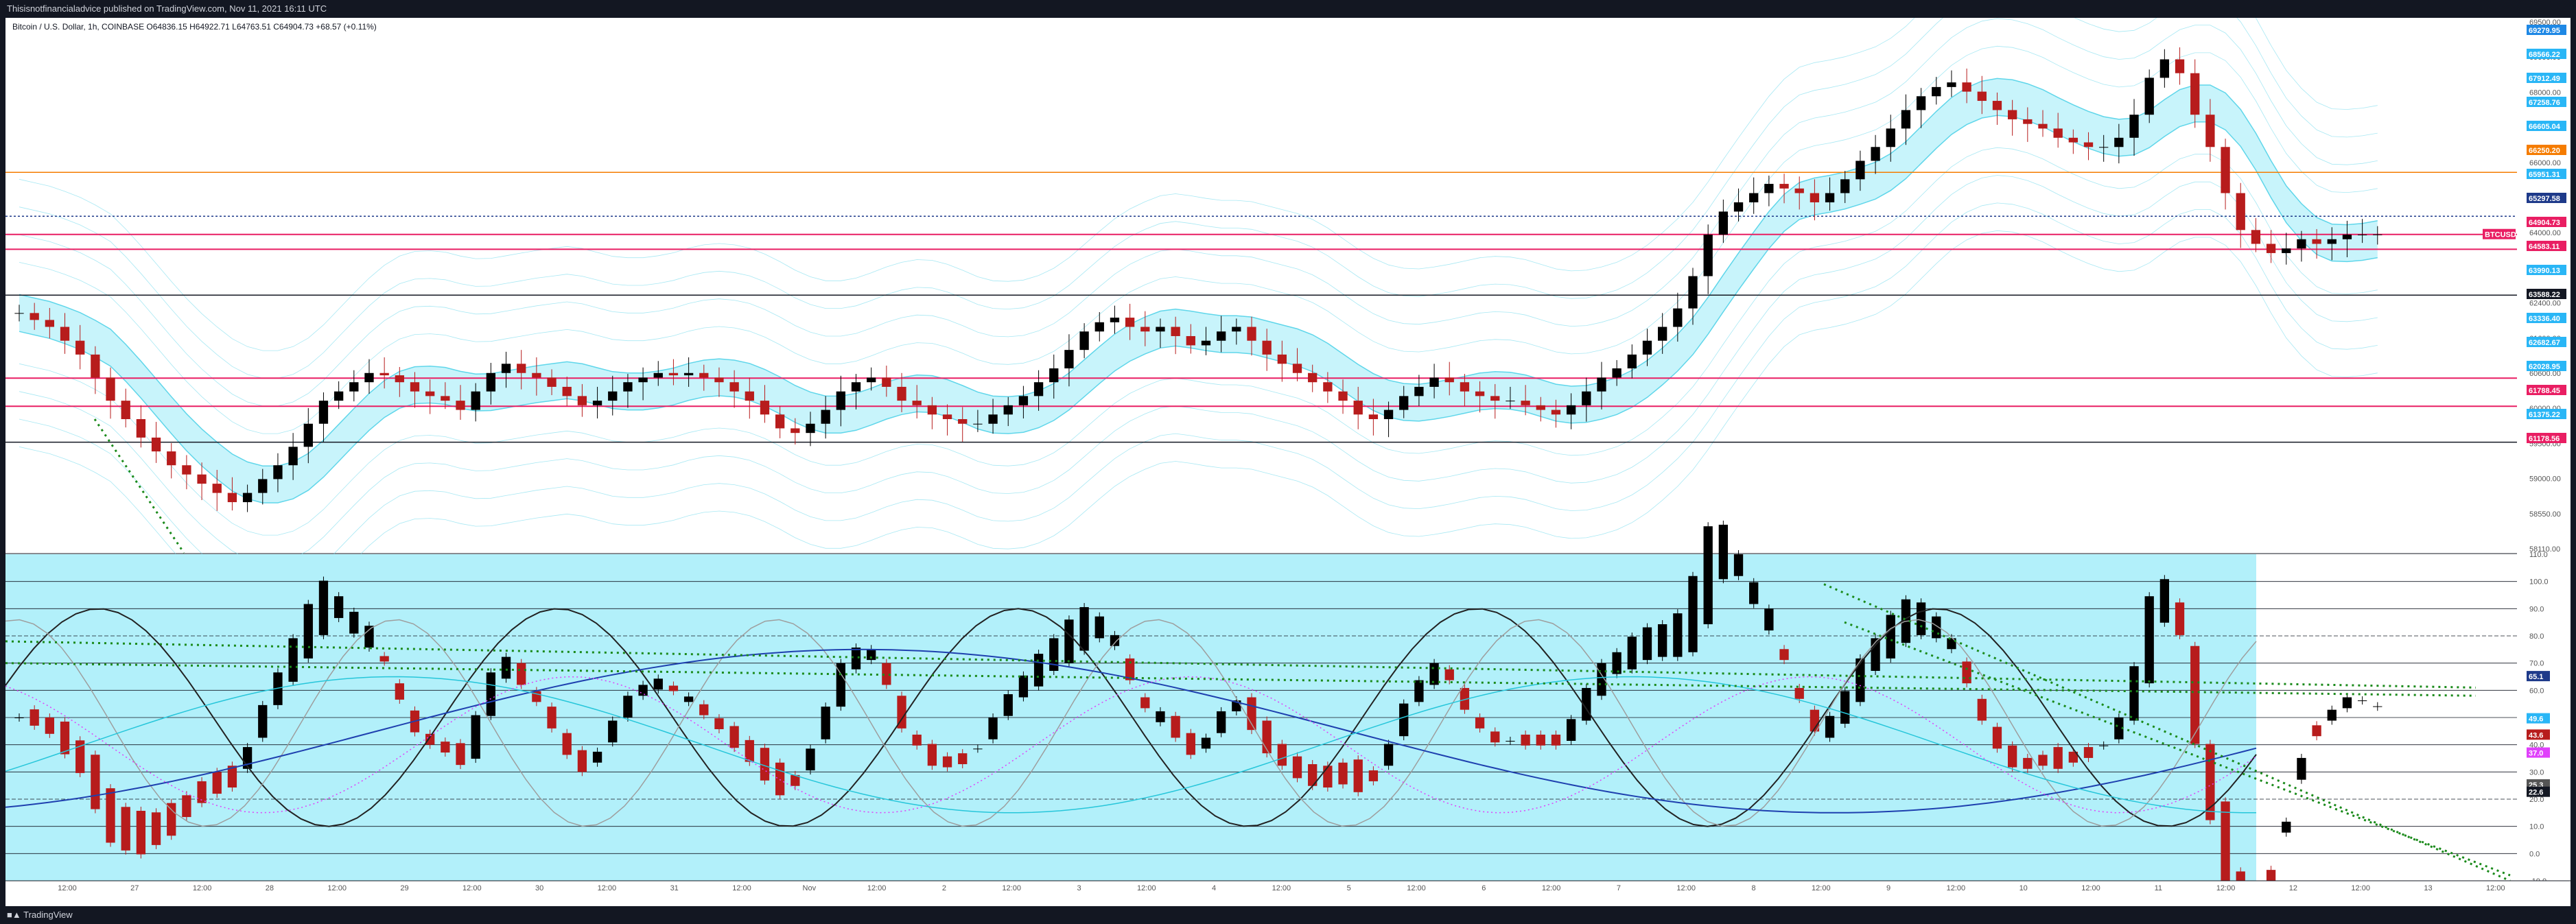  I want to click on price-tick-label: 66000.00, so click(2545, 163).